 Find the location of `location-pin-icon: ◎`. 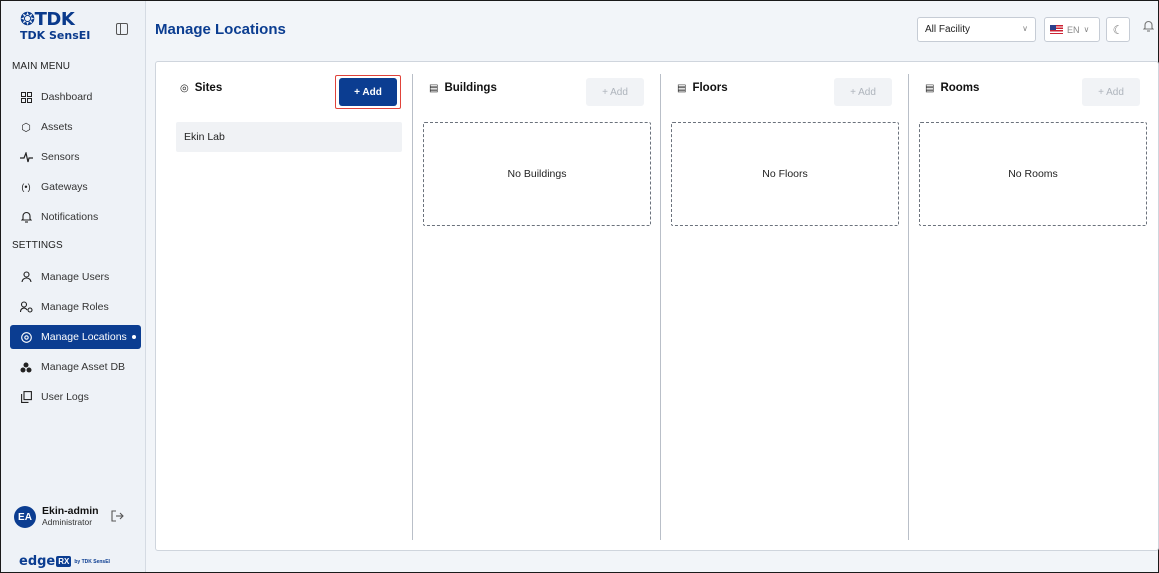

location-pin-icon: ◎ is located at coordinates (184, 88).